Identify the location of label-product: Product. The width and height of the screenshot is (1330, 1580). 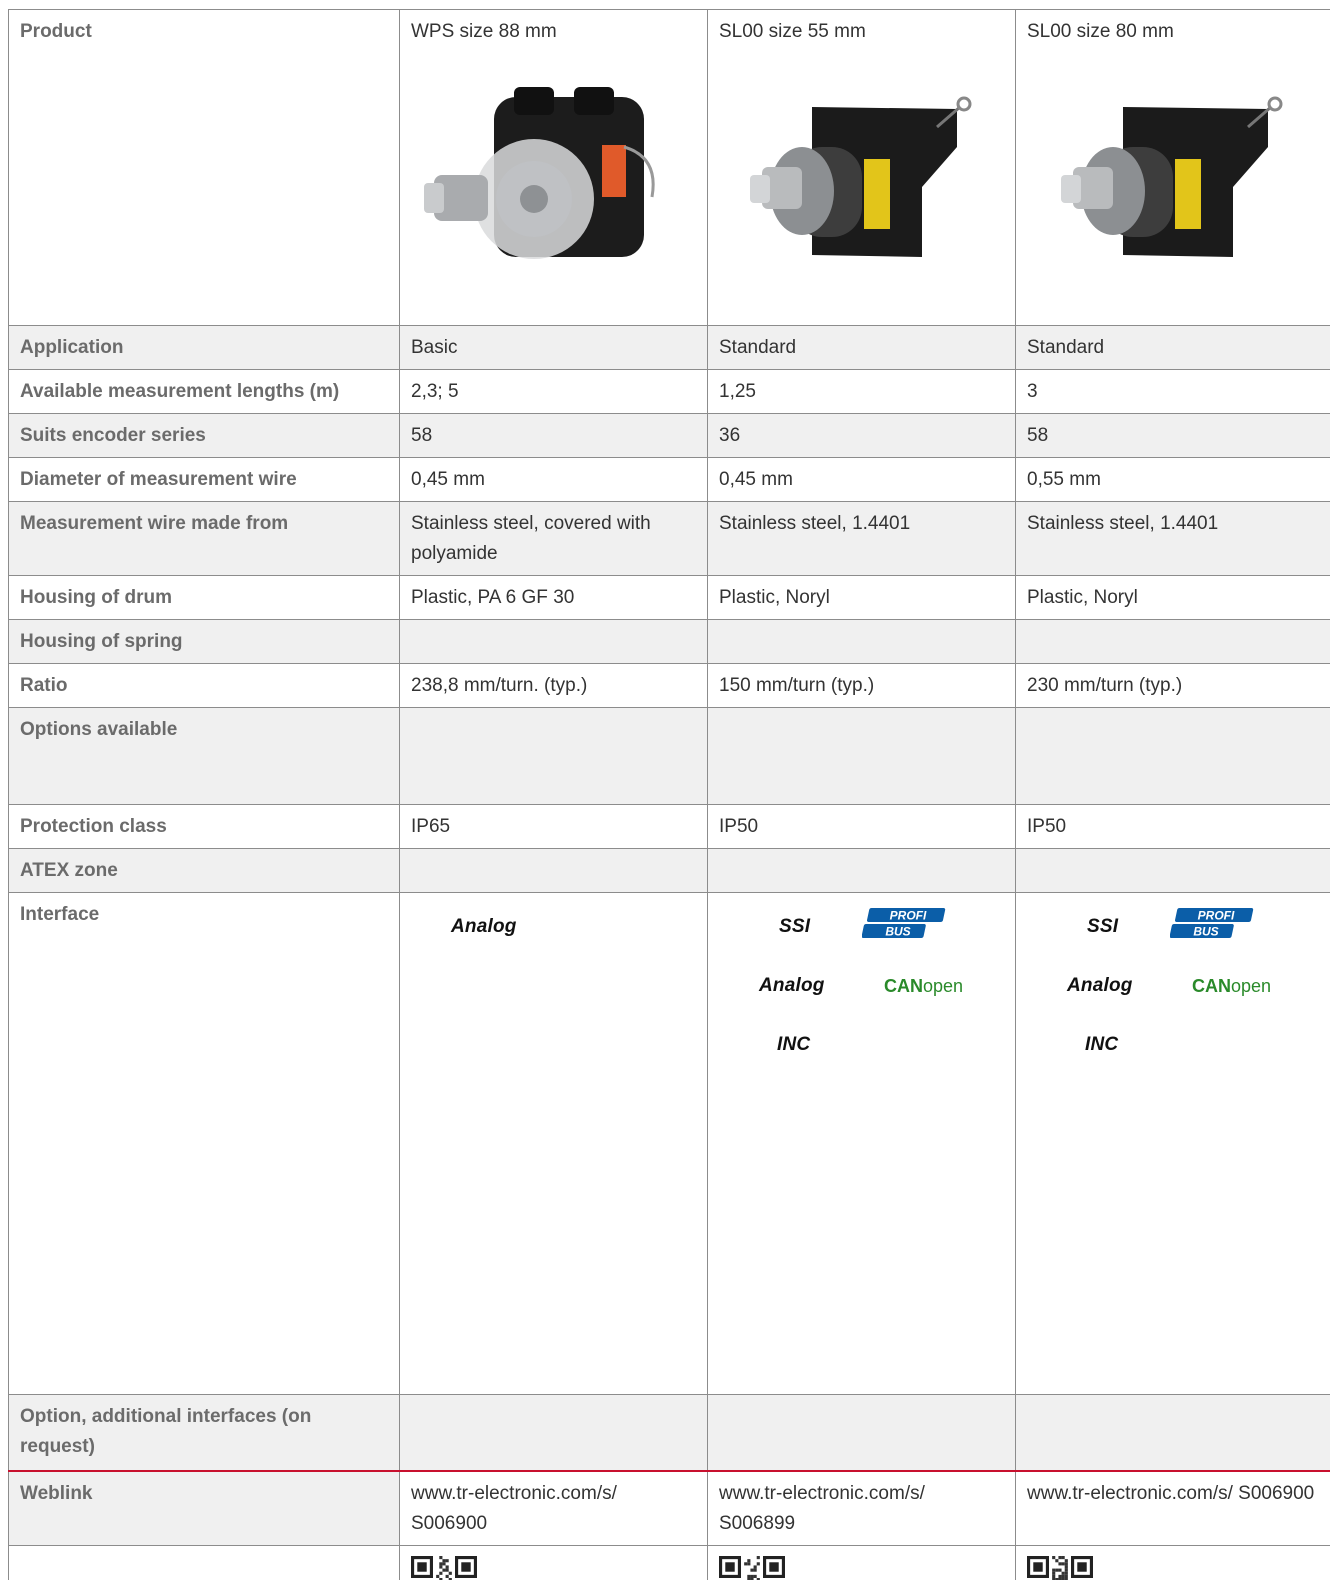
(204, 167).